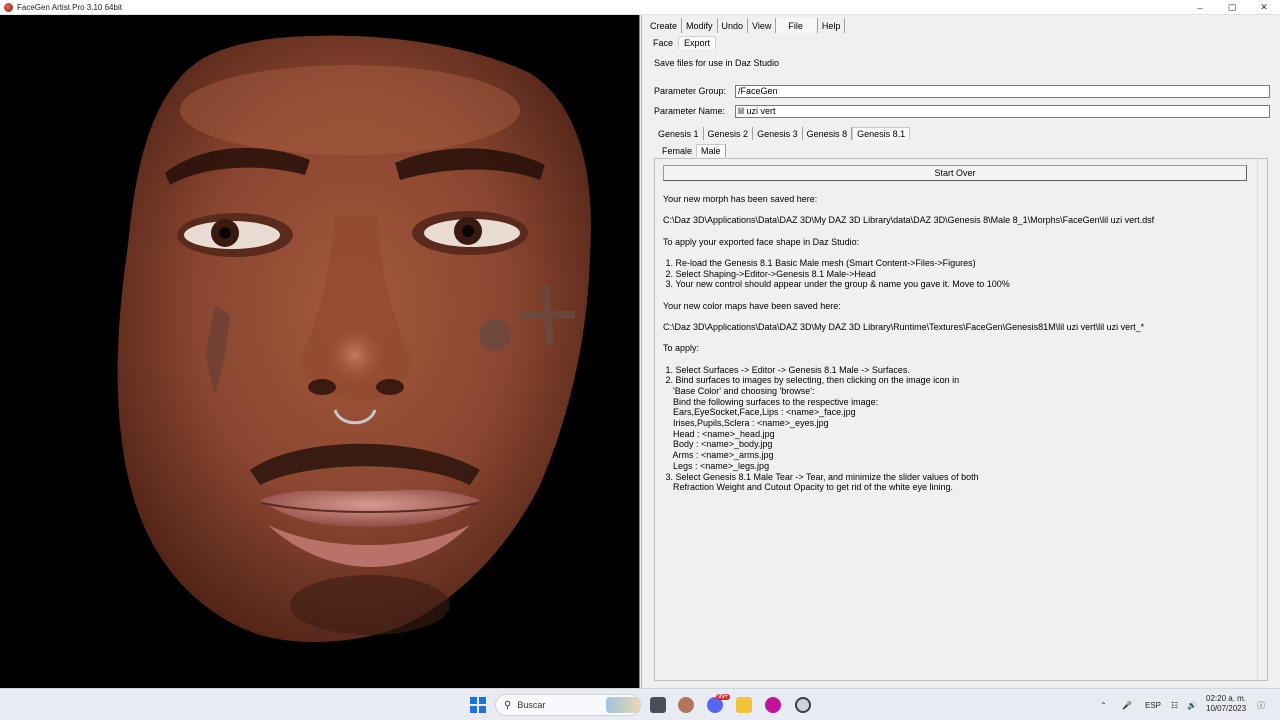 The height and width of the screenshot is (720, 1280). I want to click on tab-genesis-8-1: Genesis 8.1, so click(881, 133).